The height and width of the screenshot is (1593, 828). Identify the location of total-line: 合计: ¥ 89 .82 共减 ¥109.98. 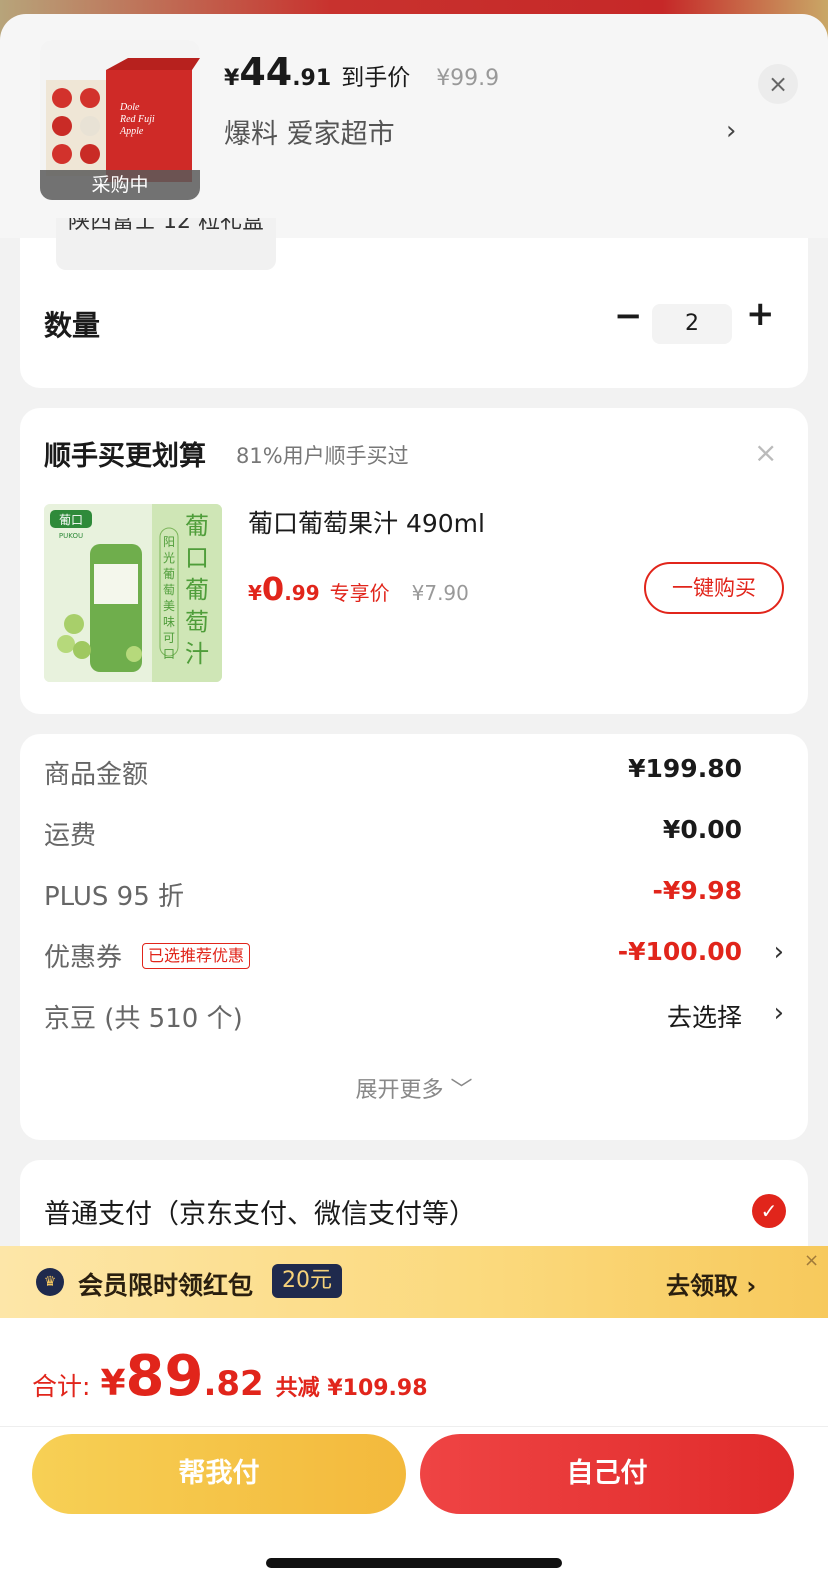
(230, 1376).